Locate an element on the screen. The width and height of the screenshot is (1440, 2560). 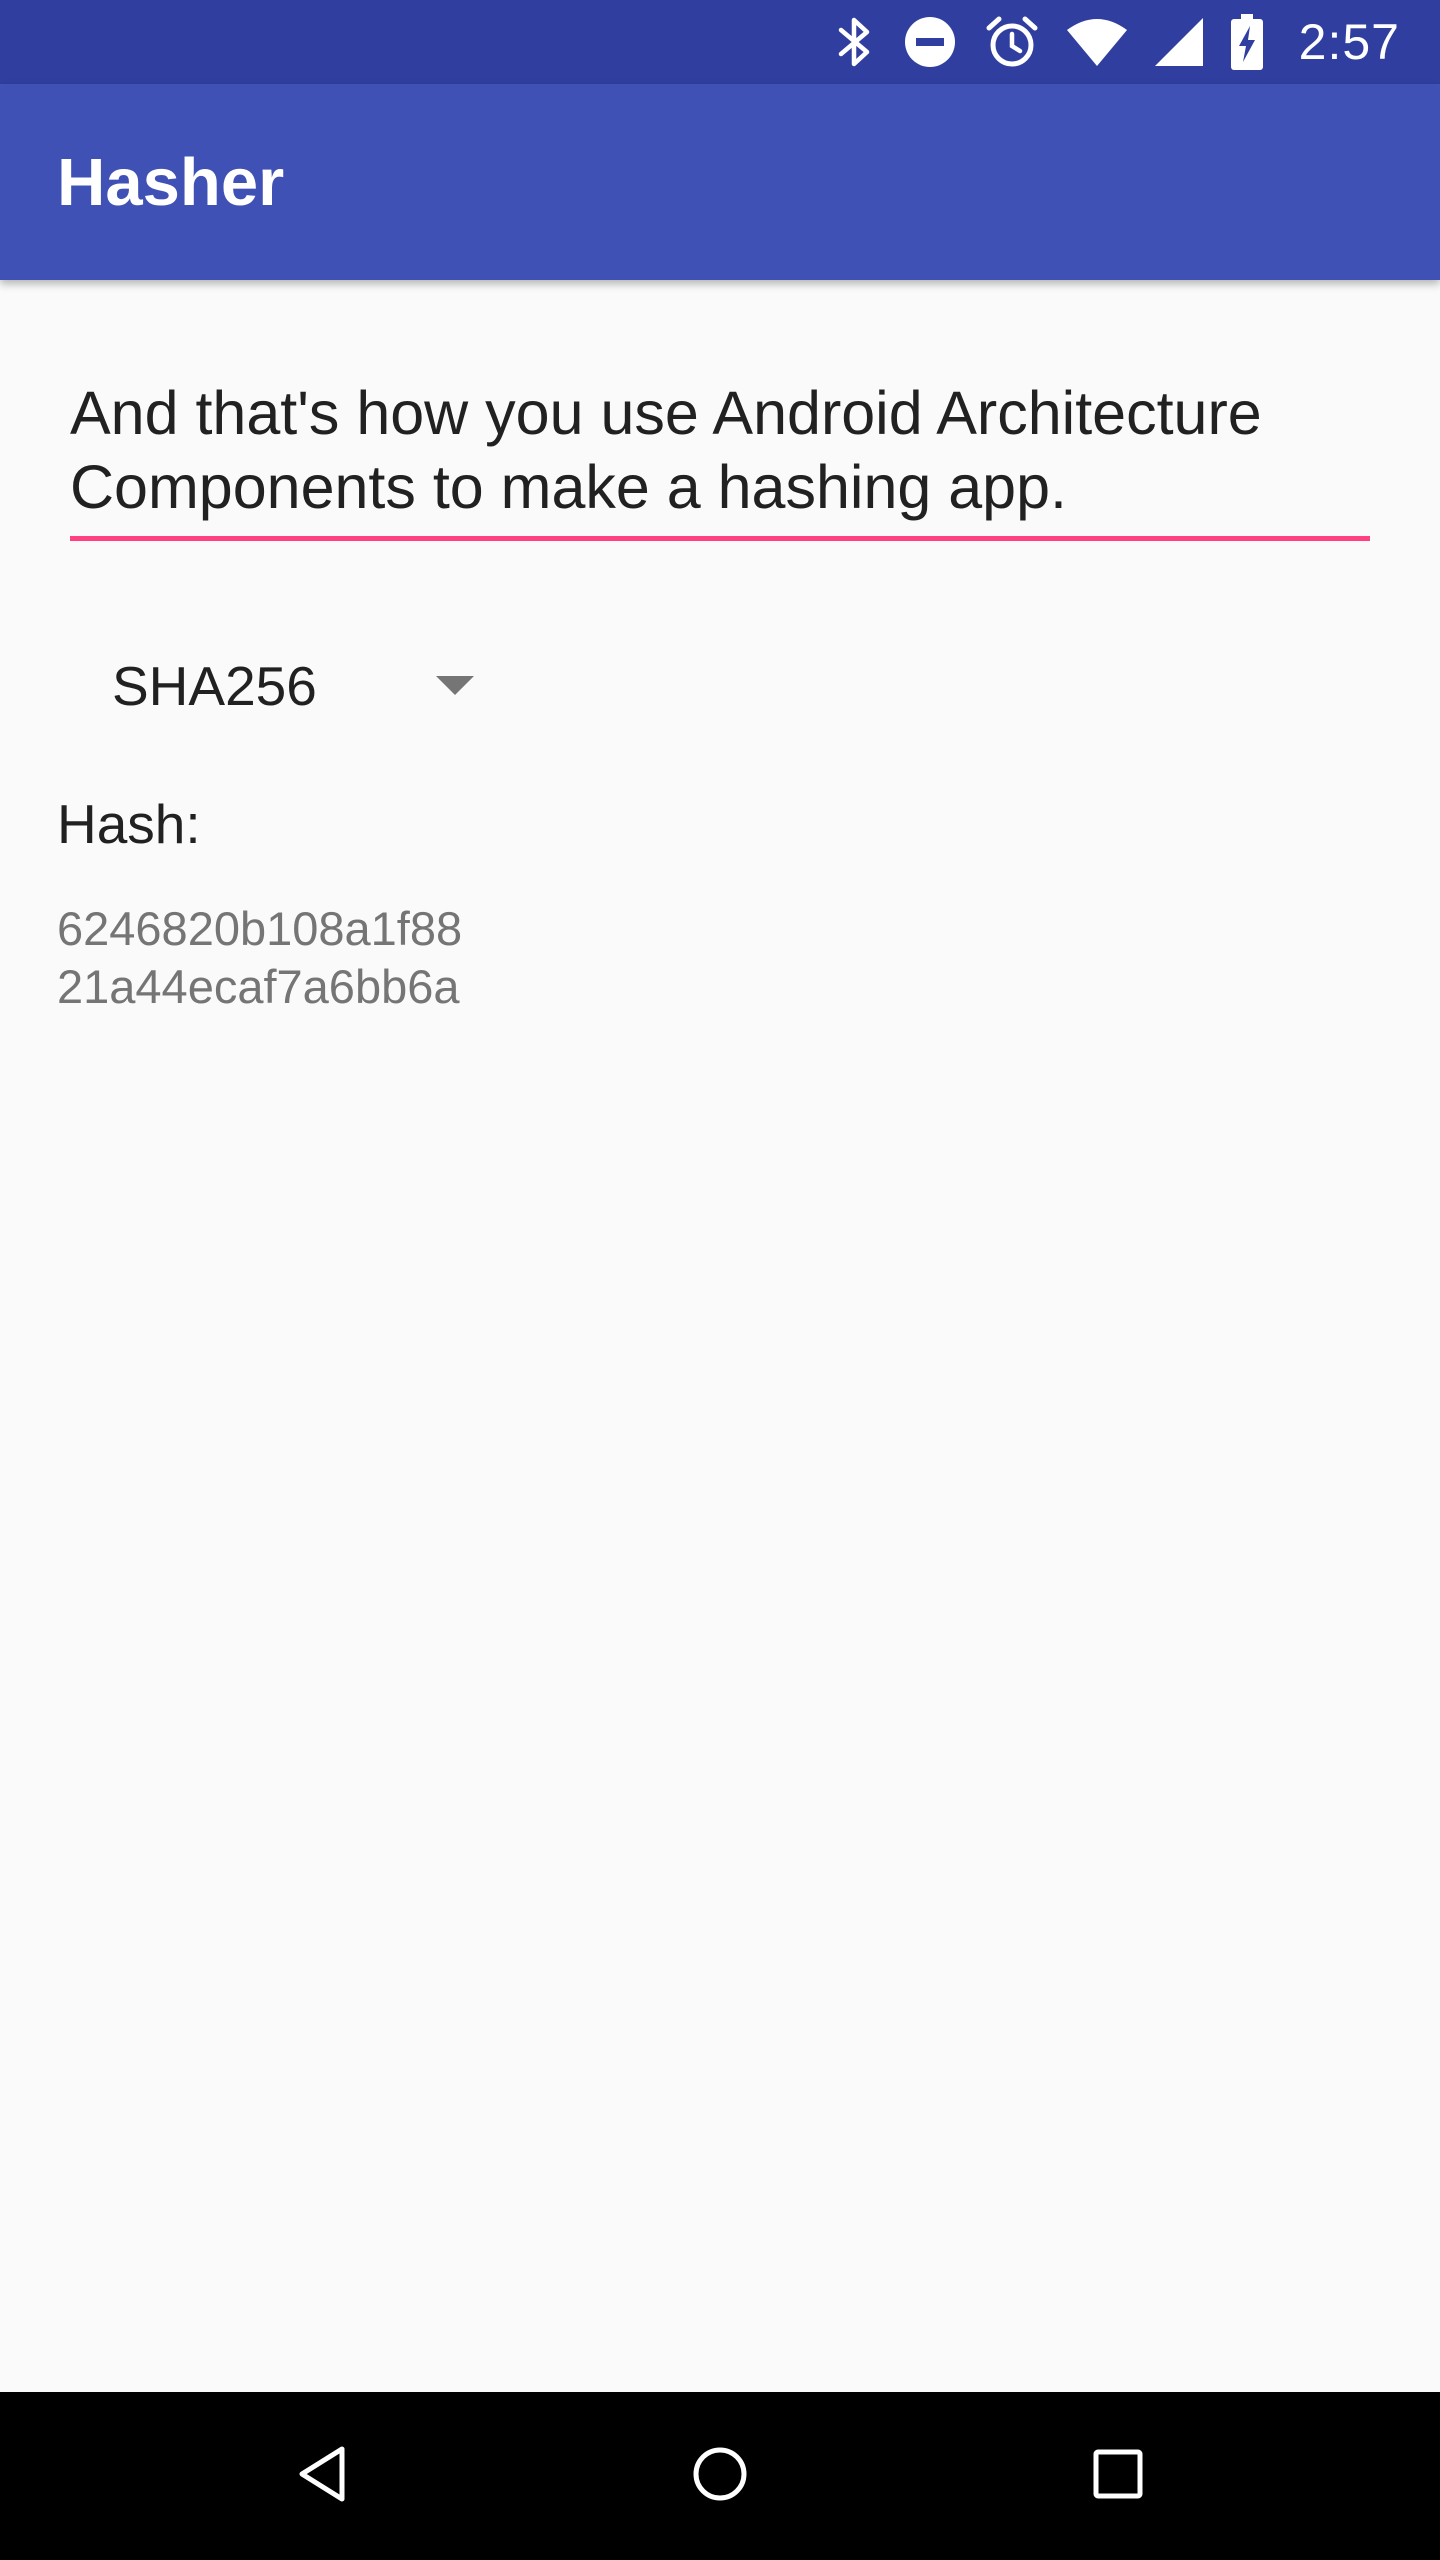
home-button is located at coordinates (720, 2476).